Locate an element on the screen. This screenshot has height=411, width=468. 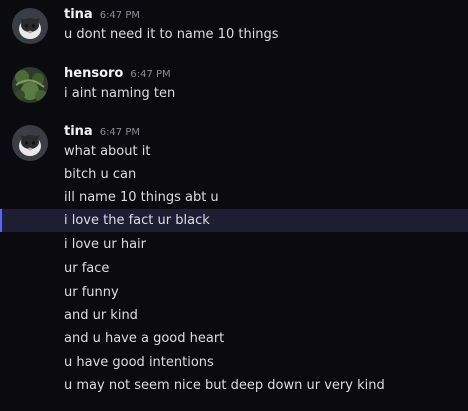
message-text: and ur kind is located at coordinates (101, 315).